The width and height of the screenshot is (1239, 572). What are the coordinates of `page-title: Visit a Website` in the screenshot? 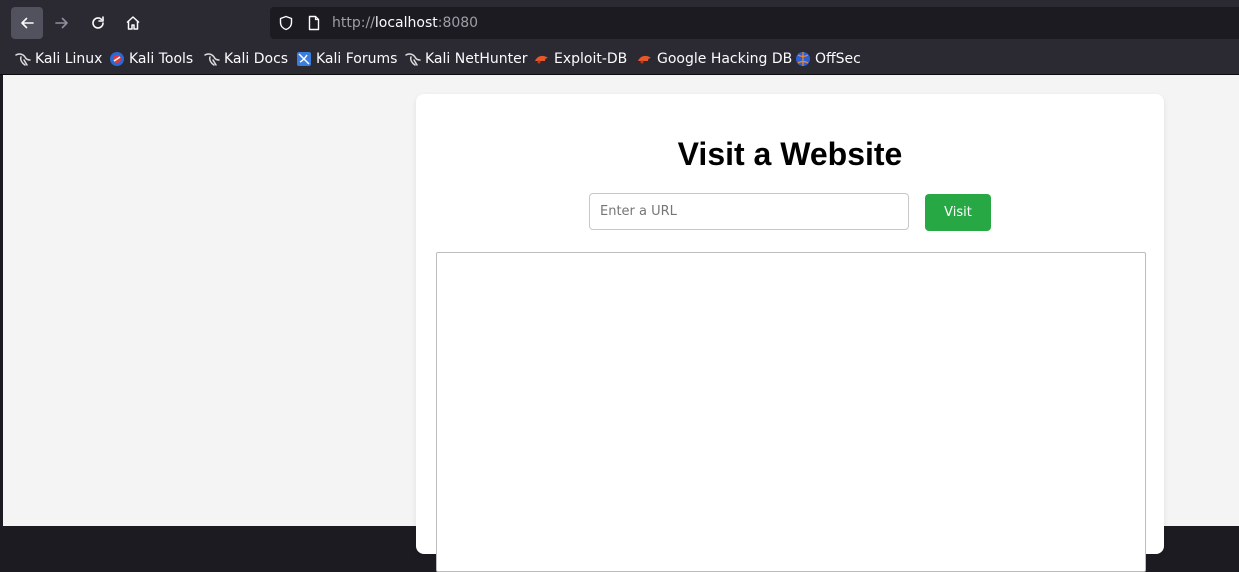 It's located at (790, 154).